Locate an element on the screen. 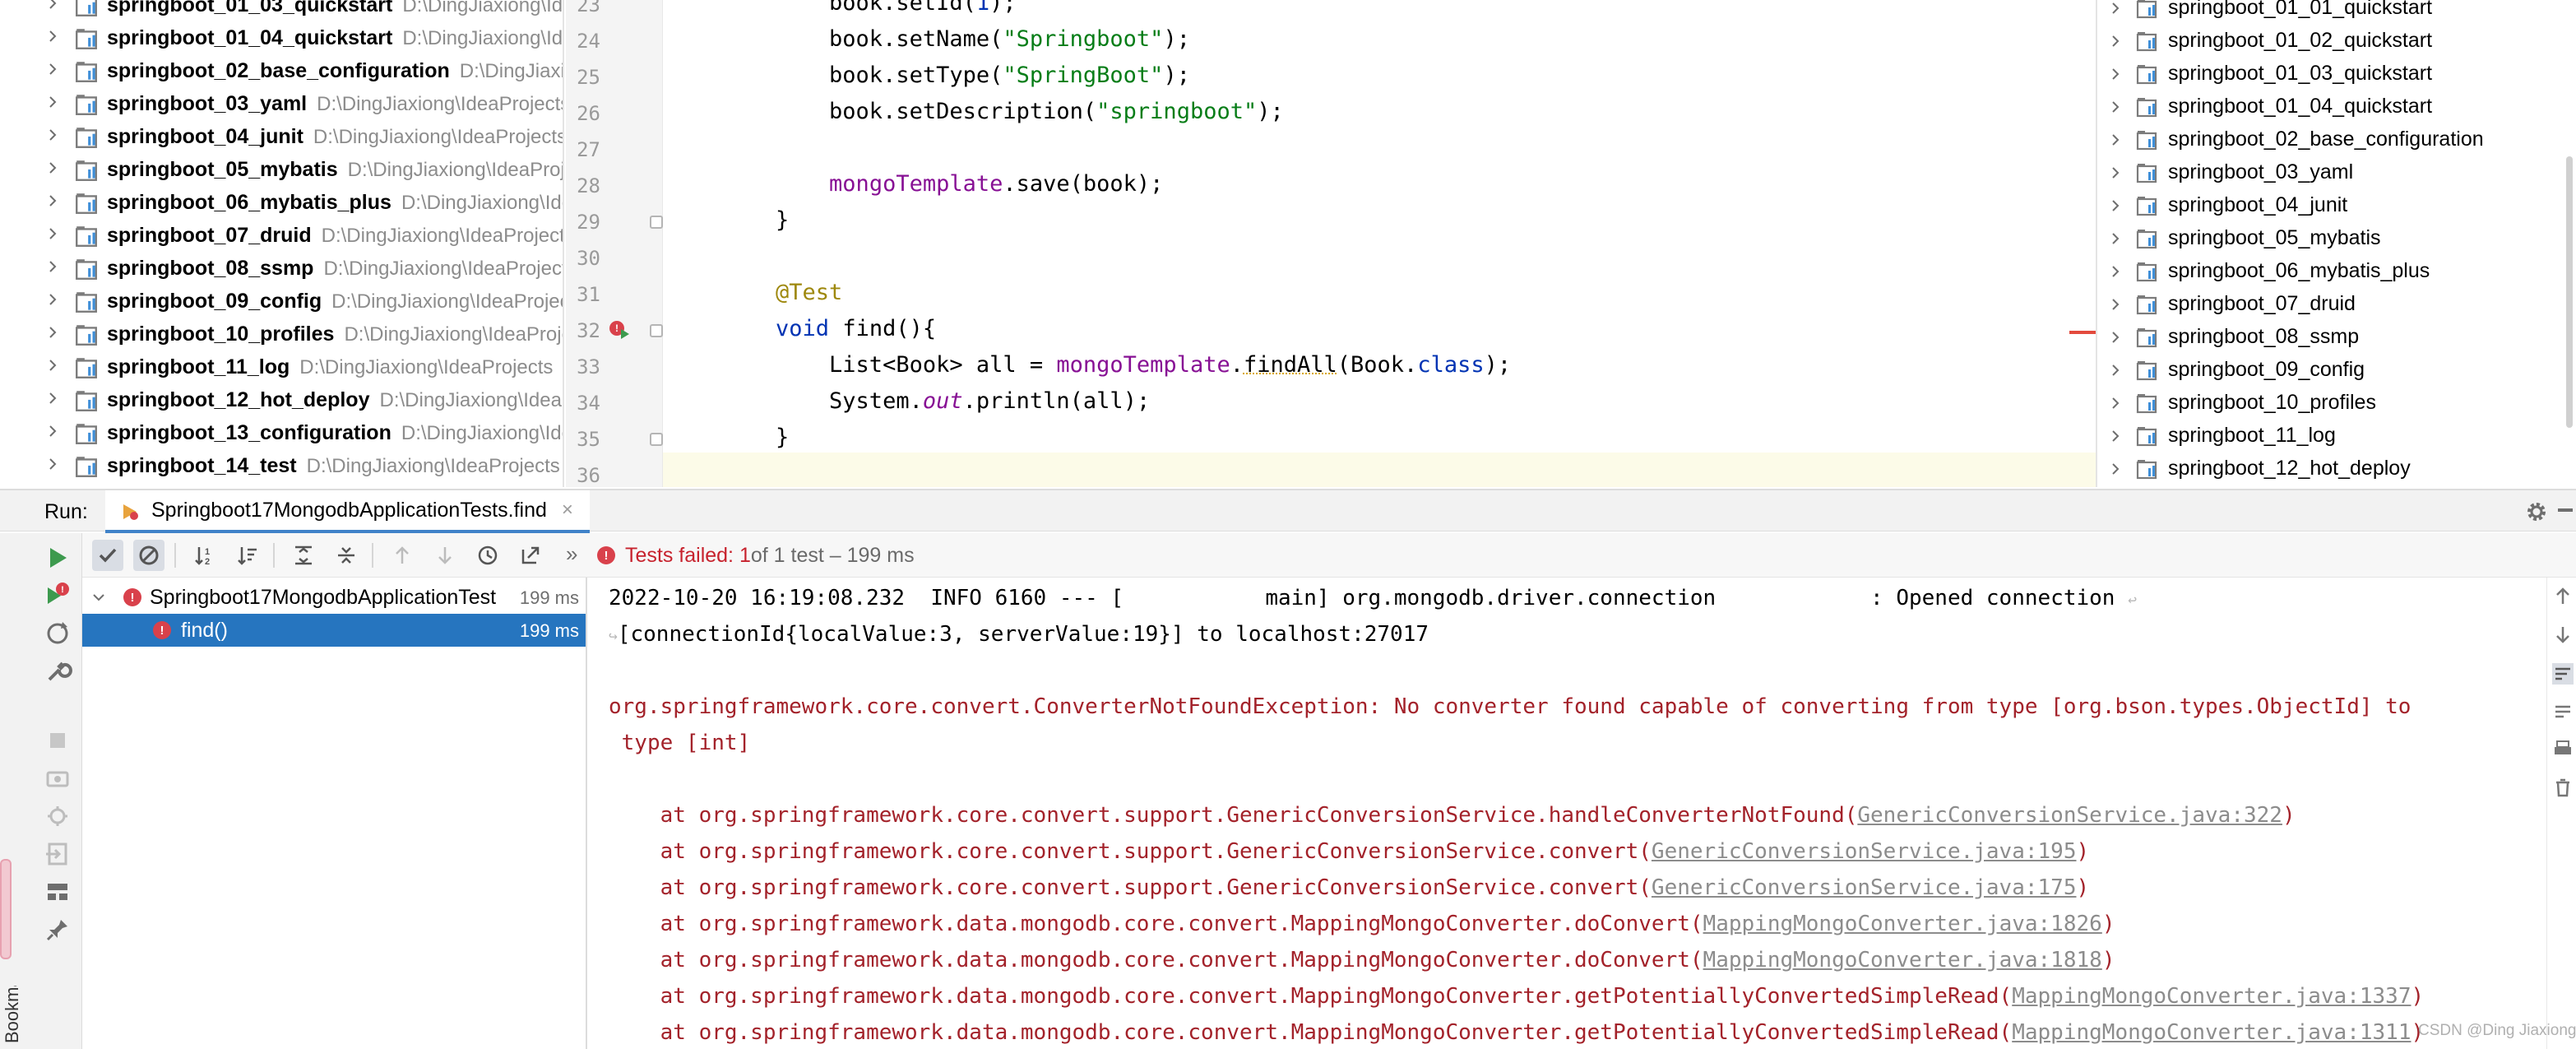  fold-marker-icon is located at coordinates (656, 222).